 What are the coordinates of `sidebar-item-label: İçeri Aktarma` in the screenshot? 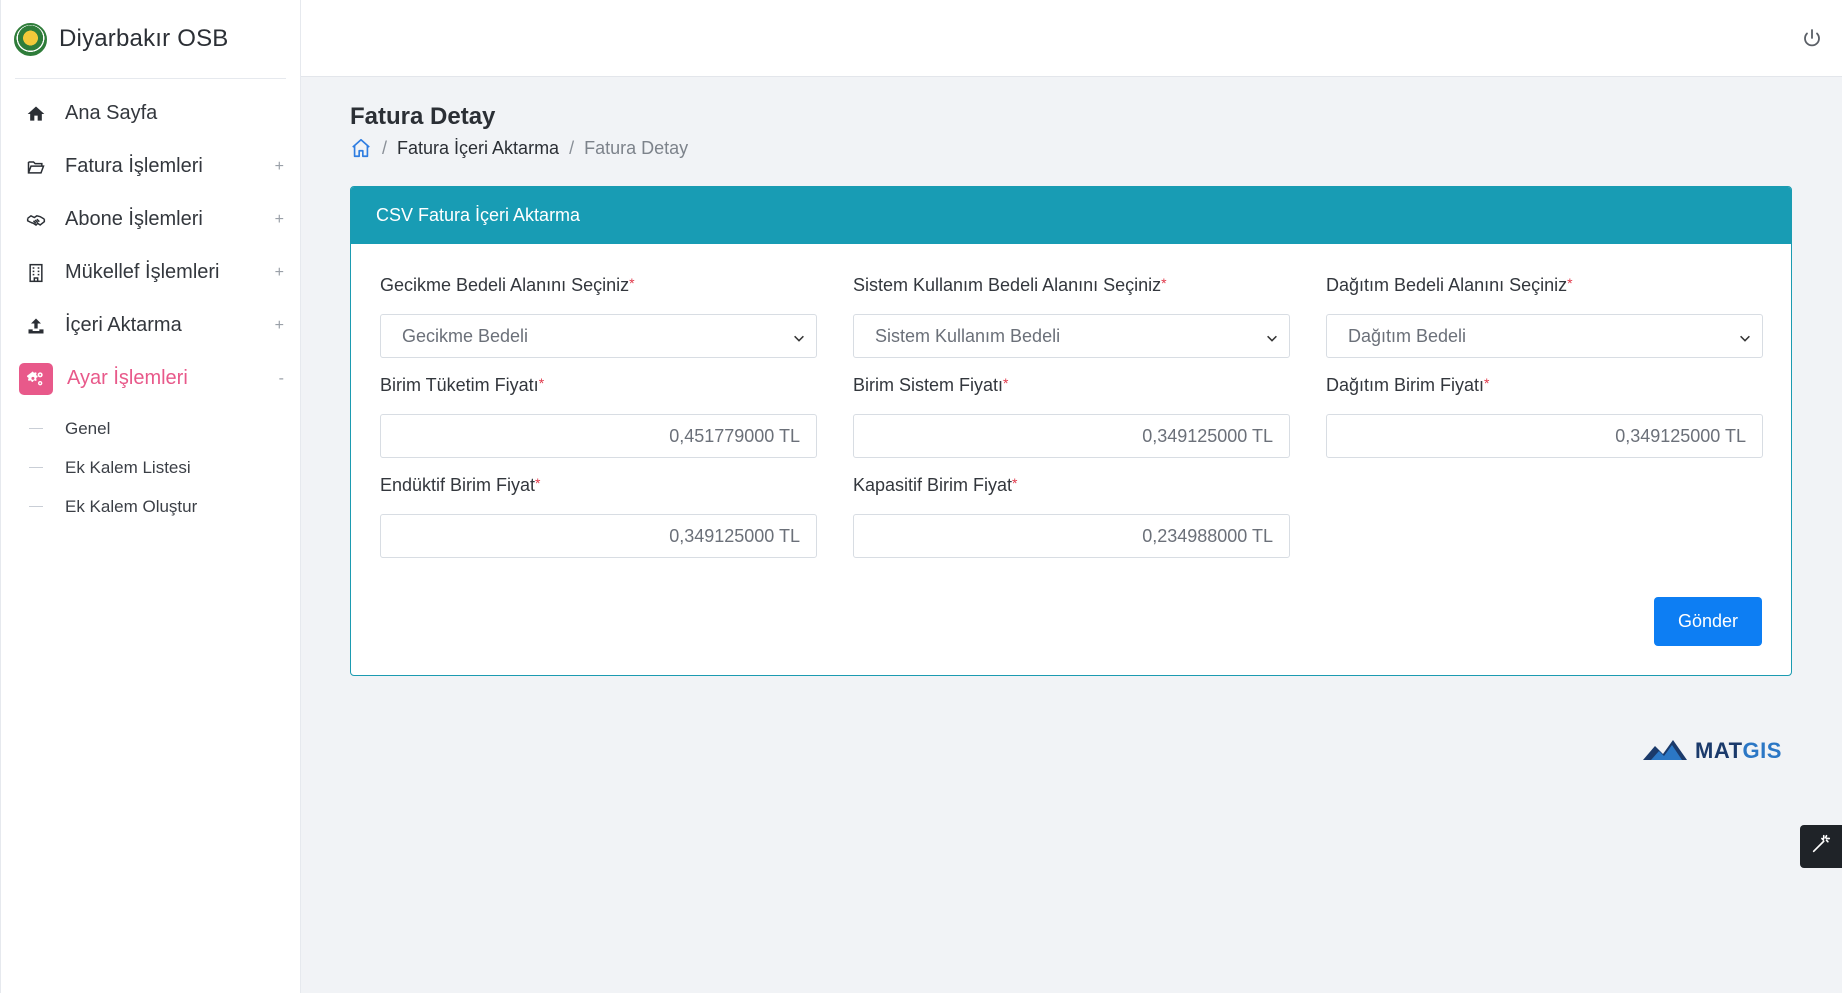 It's located at (123, 325).